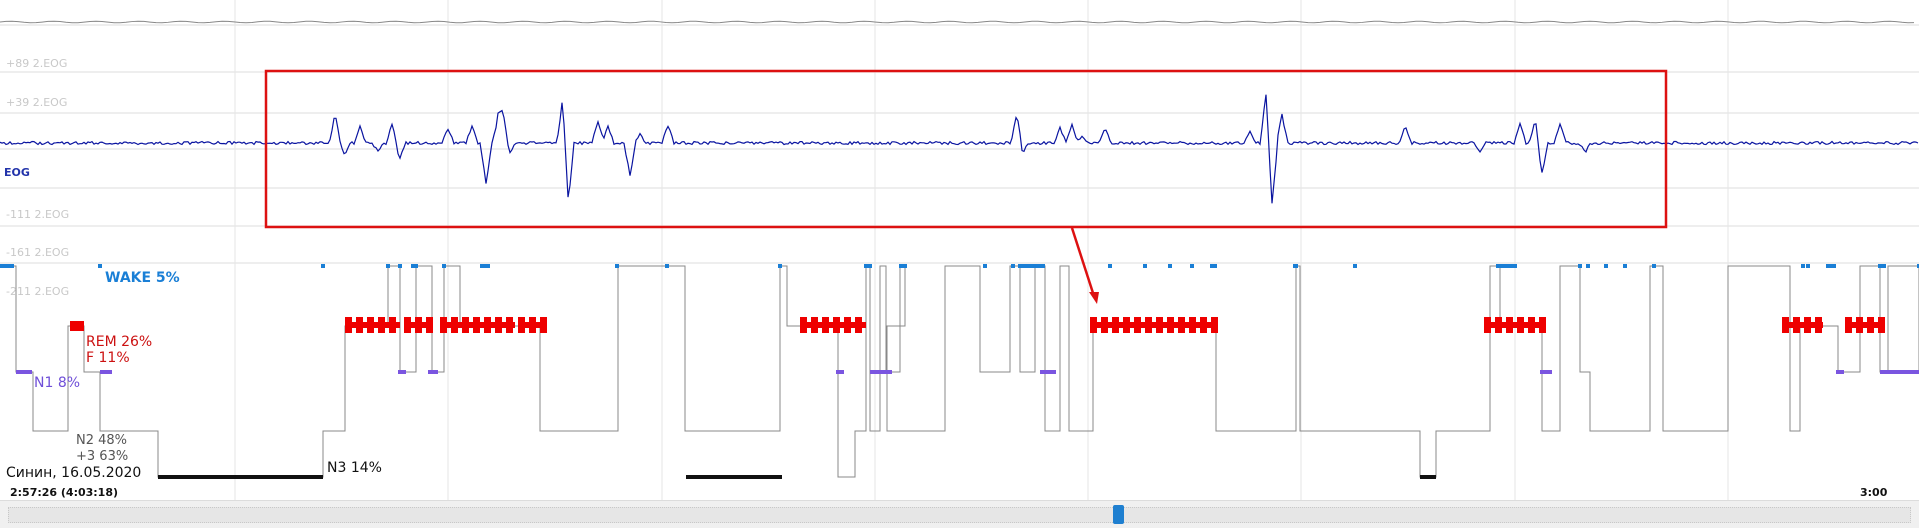 The width and height of the screenshot is (1919, 528). I want to click on scrollbar-track, so click(959, 515).